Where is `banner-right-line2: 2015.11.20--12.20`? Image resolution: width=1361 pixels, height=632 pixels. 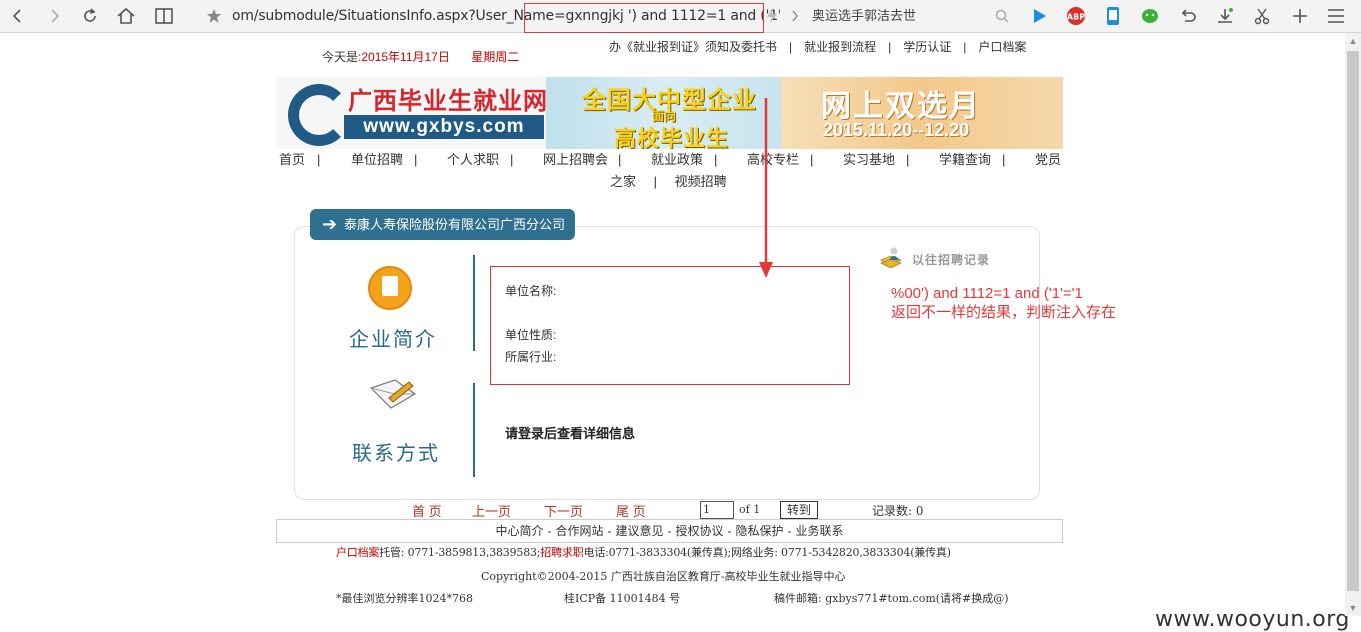 banner-right-line2: 2015.11.20--12.20 is located at coordinates (896, 130).